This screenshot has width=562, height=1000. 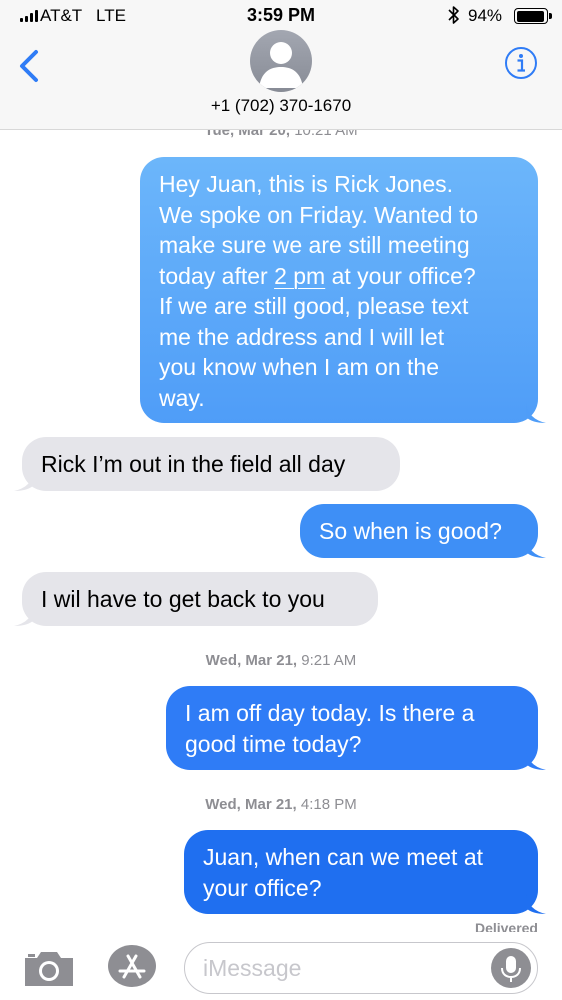 I want to click on message-line: your office?, so click(x=262, y=887).